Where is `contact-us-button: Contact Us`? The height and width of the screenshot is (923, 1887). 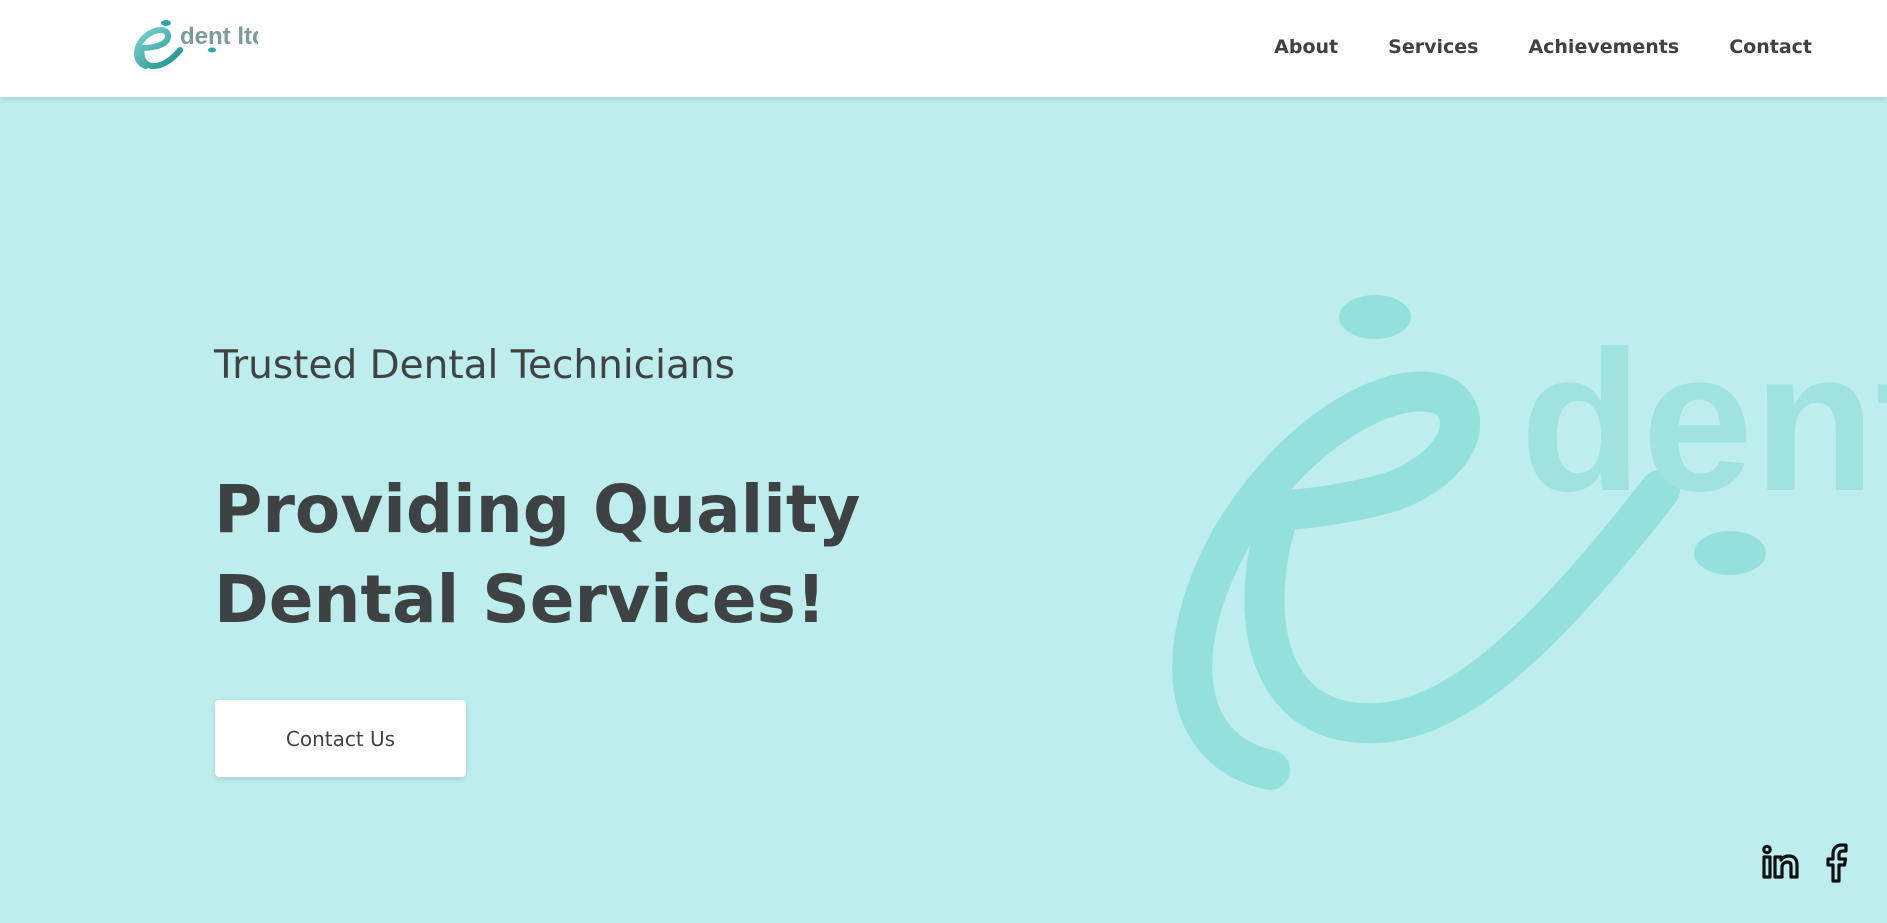
contact-us-button: Contact Us is located at coordinates (340, 738).